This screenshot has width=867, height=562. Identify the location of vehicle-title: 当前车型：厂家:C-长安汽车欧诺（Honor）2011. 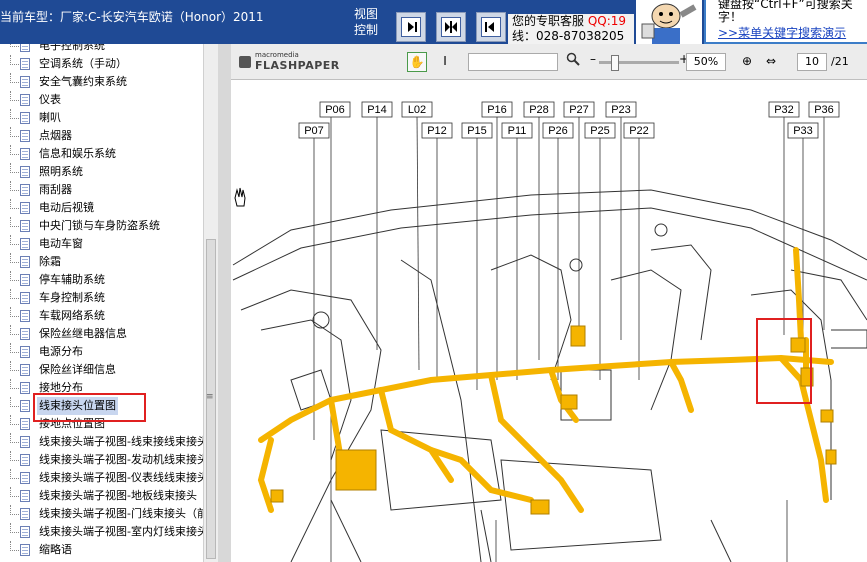
(132, 17).